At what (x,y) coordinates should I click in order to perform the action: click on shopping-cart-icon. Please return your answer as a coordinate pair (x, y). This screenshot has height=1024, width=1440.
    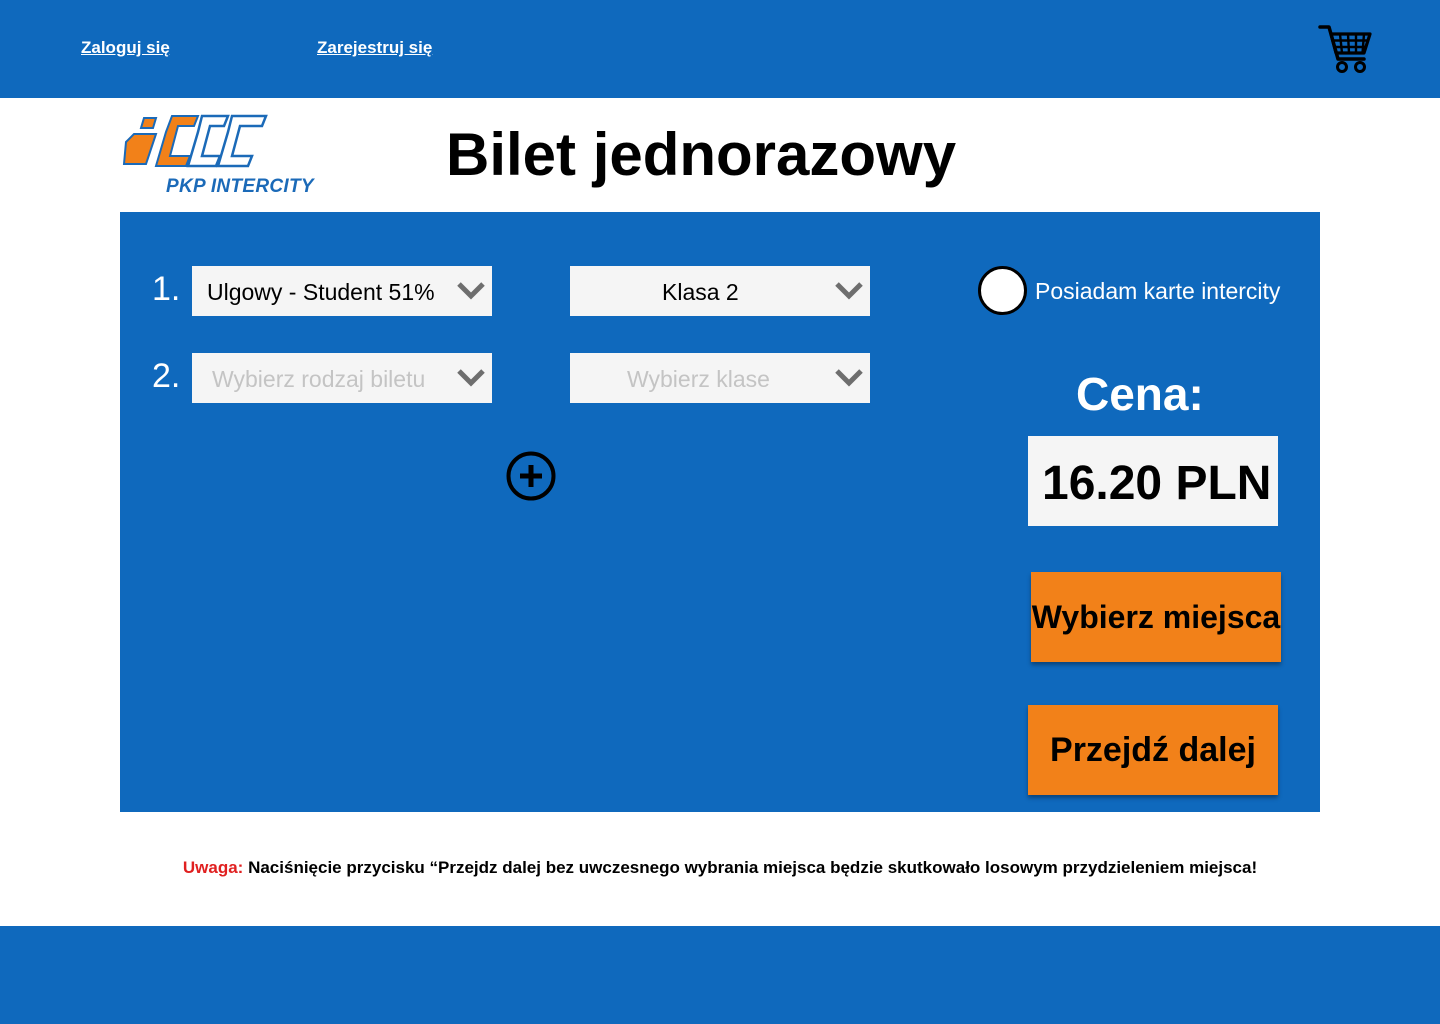
    Looking at the image, I should click on (1346, 49).